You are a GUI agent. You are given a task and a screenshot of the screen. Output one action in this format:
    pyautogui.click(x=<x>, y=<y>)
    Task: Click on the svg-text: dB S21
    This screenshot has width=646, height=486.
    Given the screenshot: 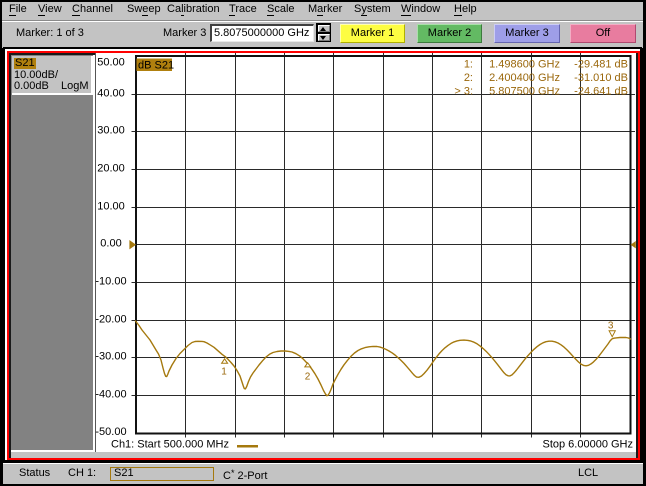 What is the action you would take?
    pyautogui.click(x=156, y=66)
    